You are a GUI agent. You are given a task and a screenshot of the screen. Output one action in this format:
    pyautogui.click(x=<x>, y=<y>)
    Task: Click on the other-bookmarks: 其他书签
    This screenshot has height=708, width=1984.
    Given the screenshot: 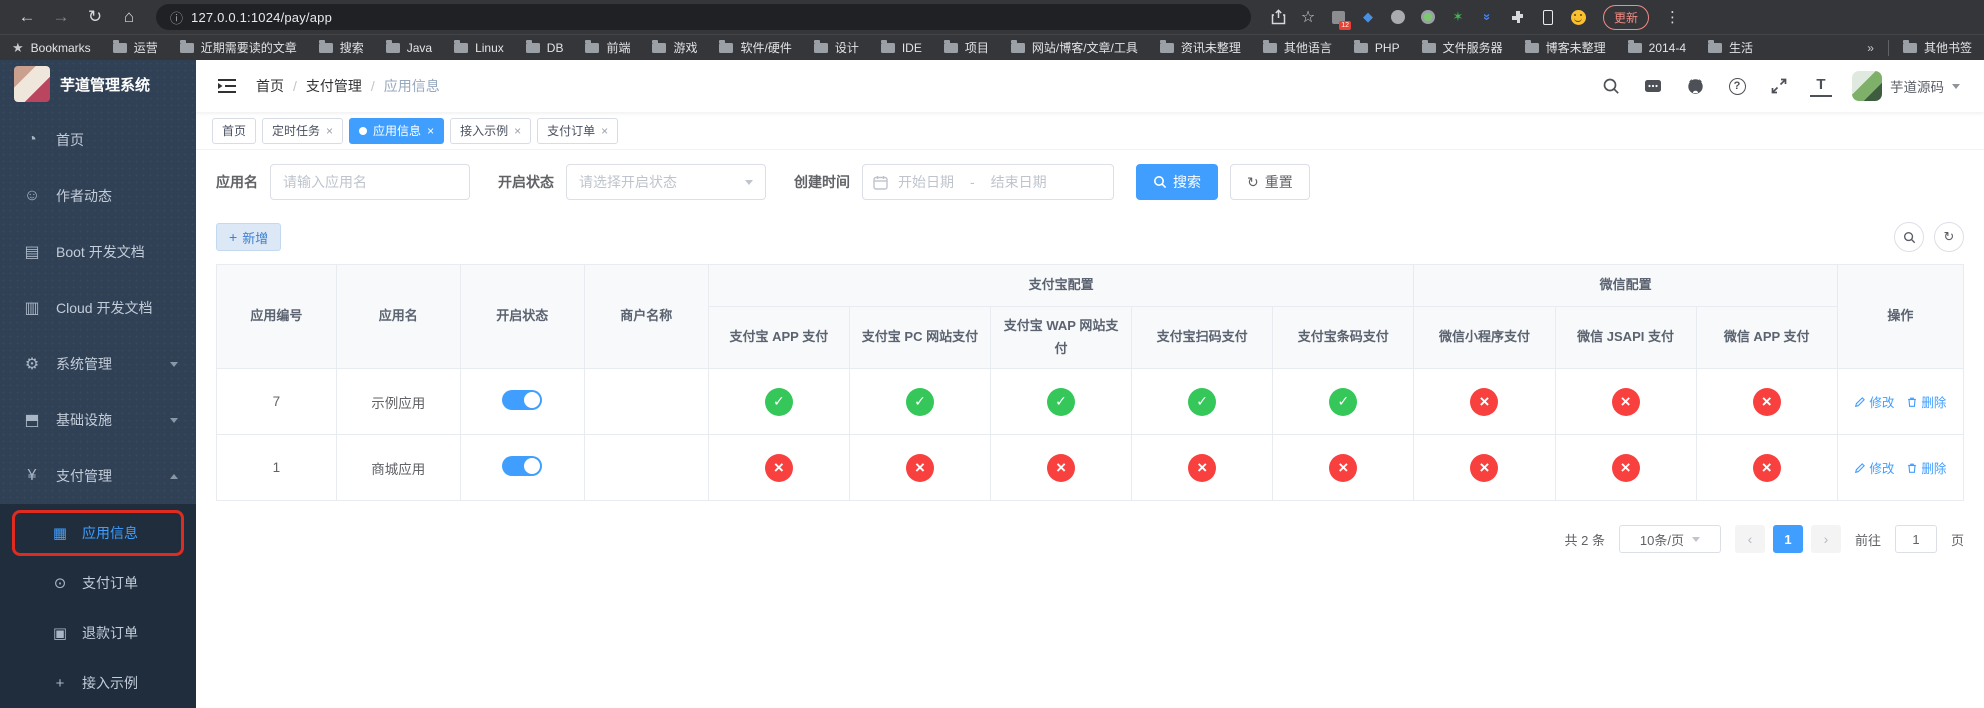 What is the action you would take?
    pyautogui.click(x=1937, y=47)
    